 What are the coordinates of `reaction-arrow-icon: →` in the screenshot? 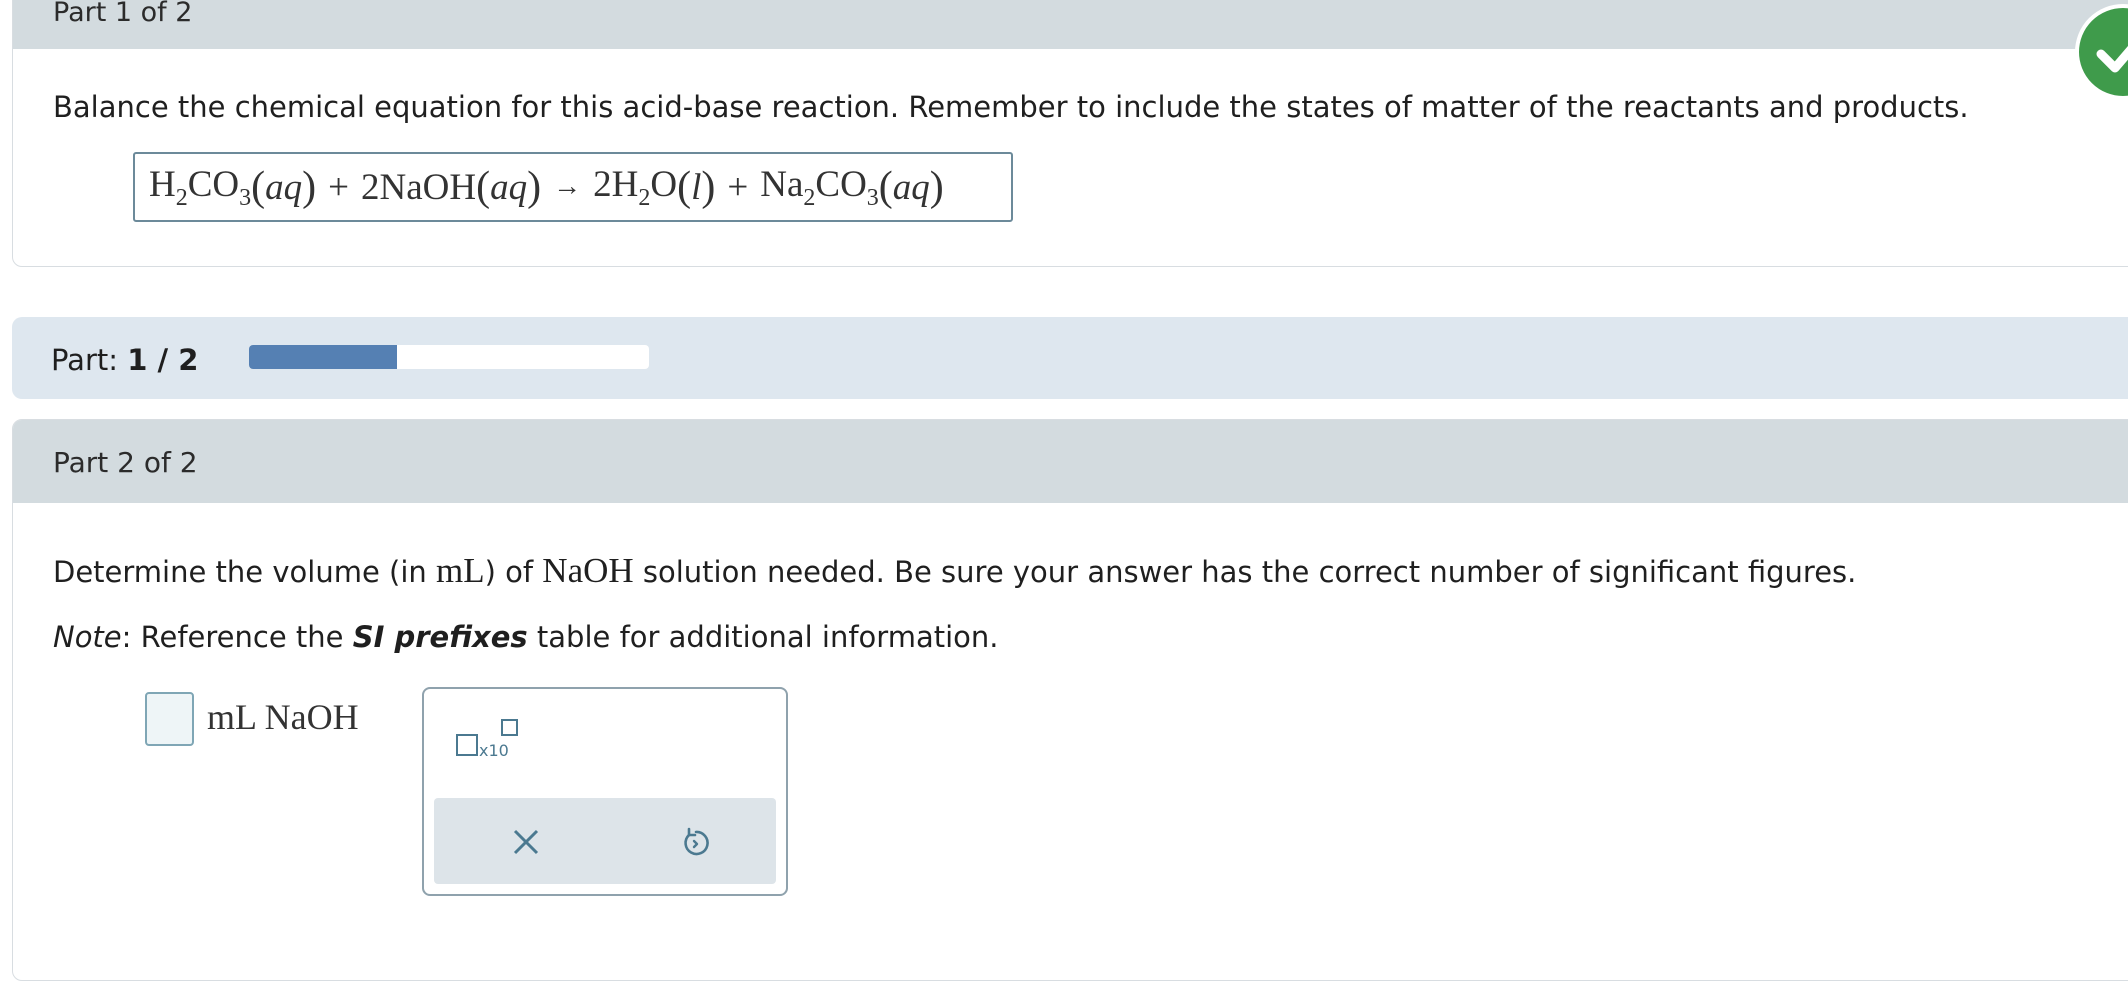 It's located at (567, 186).